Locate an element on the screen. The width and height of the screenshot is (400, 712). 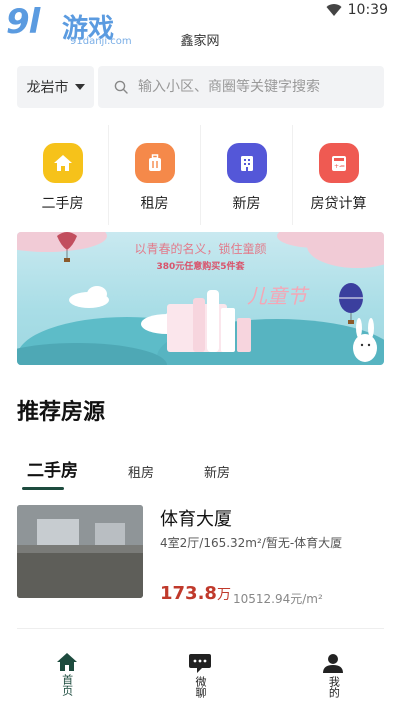
quick-nav-label: 租房 is located at coordinates (154, 204).